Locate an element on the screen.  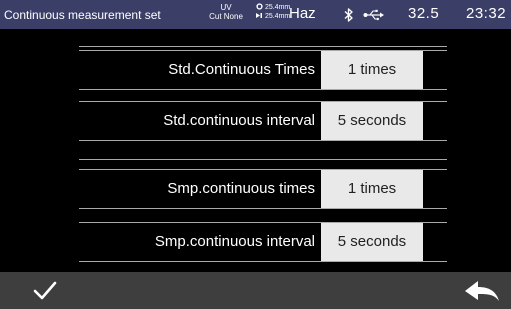
aperture-beam-icon is located at coordinates (259, 15).